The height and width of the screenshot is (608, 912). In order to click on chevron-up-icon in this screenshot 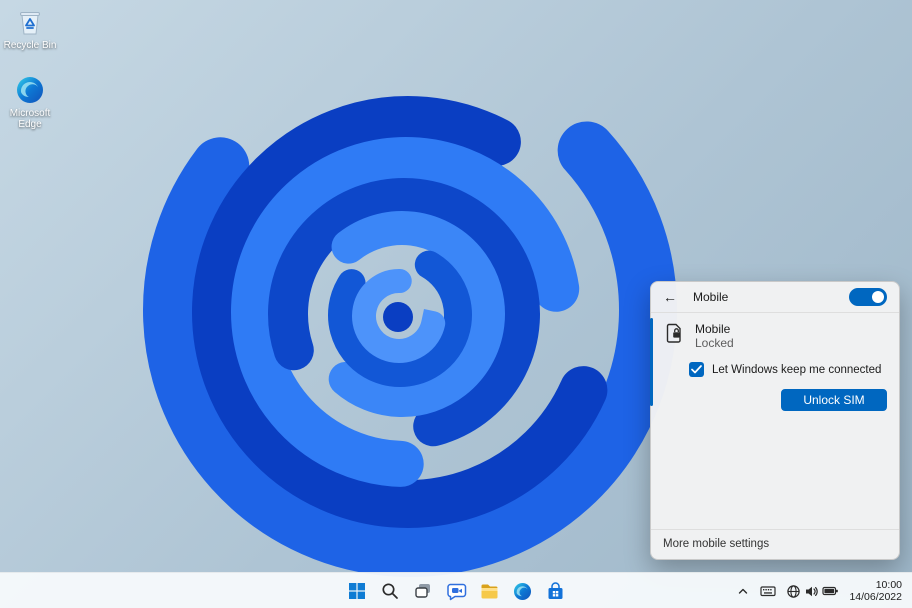, I will do `click(743, 591)`.